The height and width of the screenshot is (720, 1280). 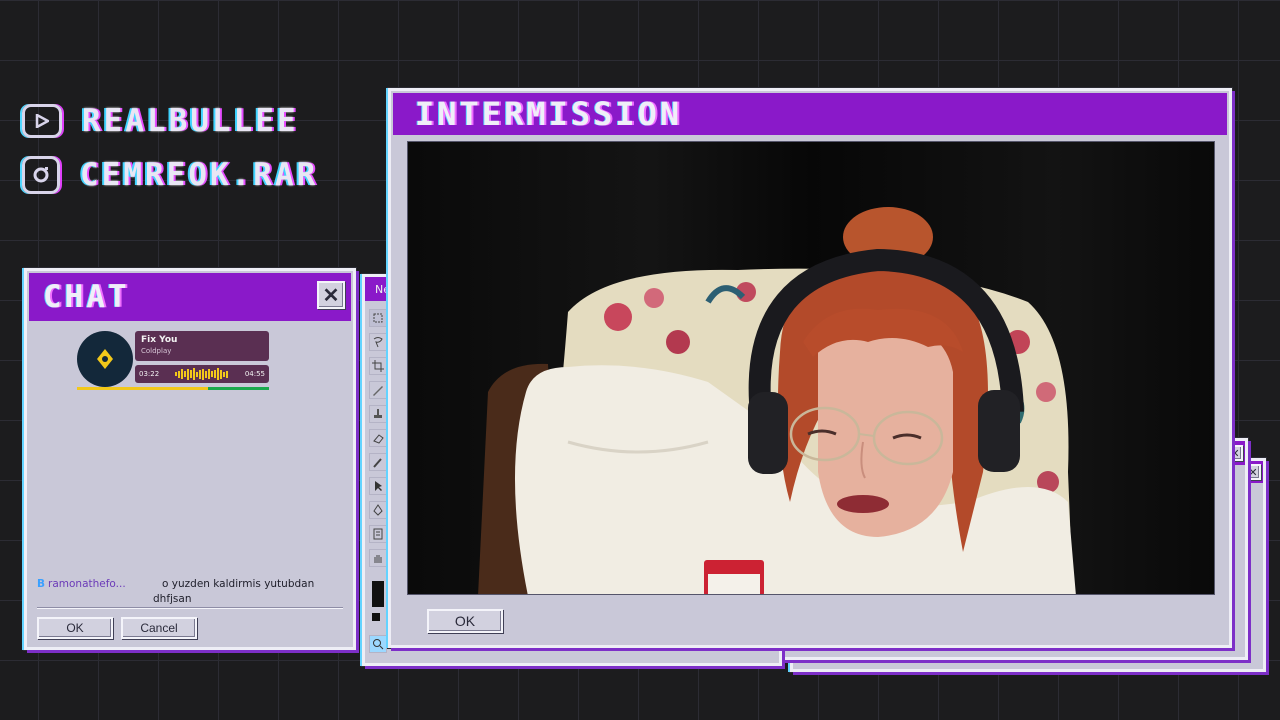 What do you see at coordinates (142, 388) in the screenshot?
I see `progress-fill` at bounding box center [142, 388].